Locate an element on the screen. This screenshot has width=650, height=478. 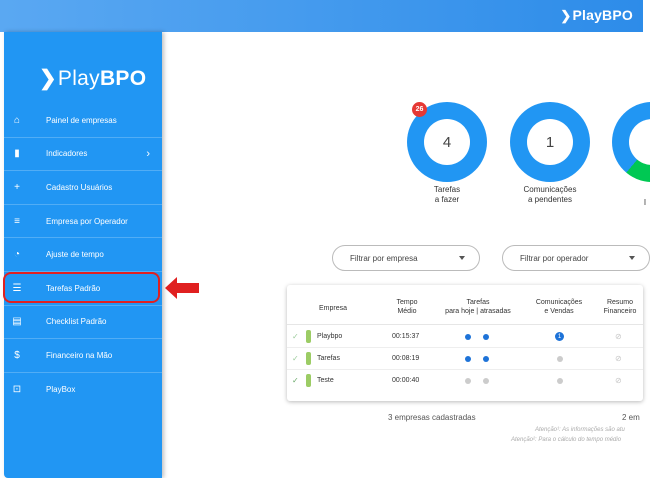
tasks-label-line1: Tarefas is located at coordinates (447, 189).